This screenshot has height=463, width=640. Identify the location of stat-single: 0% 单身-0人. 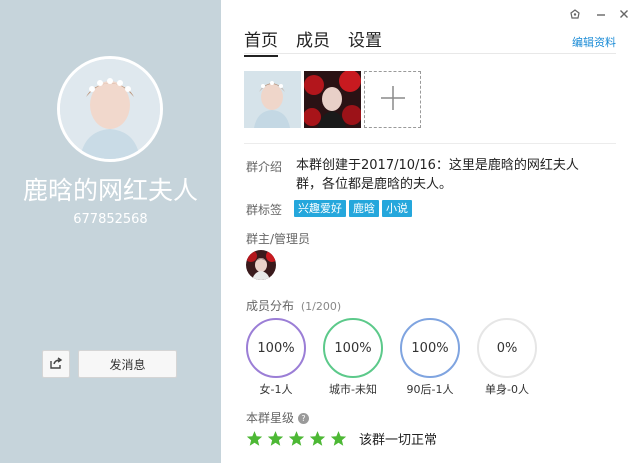
(507, 357).